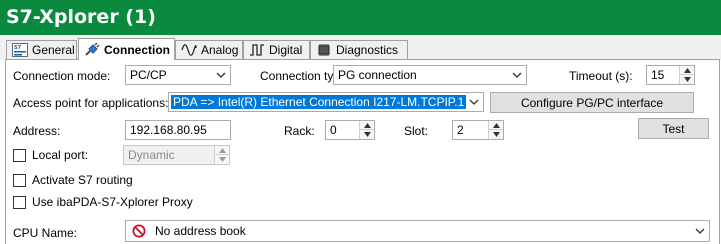 The height and width of the screenshot is (244, 721). Describe the element at coordinates (45, 233) in the screenshot. I see `cpu-name-label: CPU Name:` at that location.